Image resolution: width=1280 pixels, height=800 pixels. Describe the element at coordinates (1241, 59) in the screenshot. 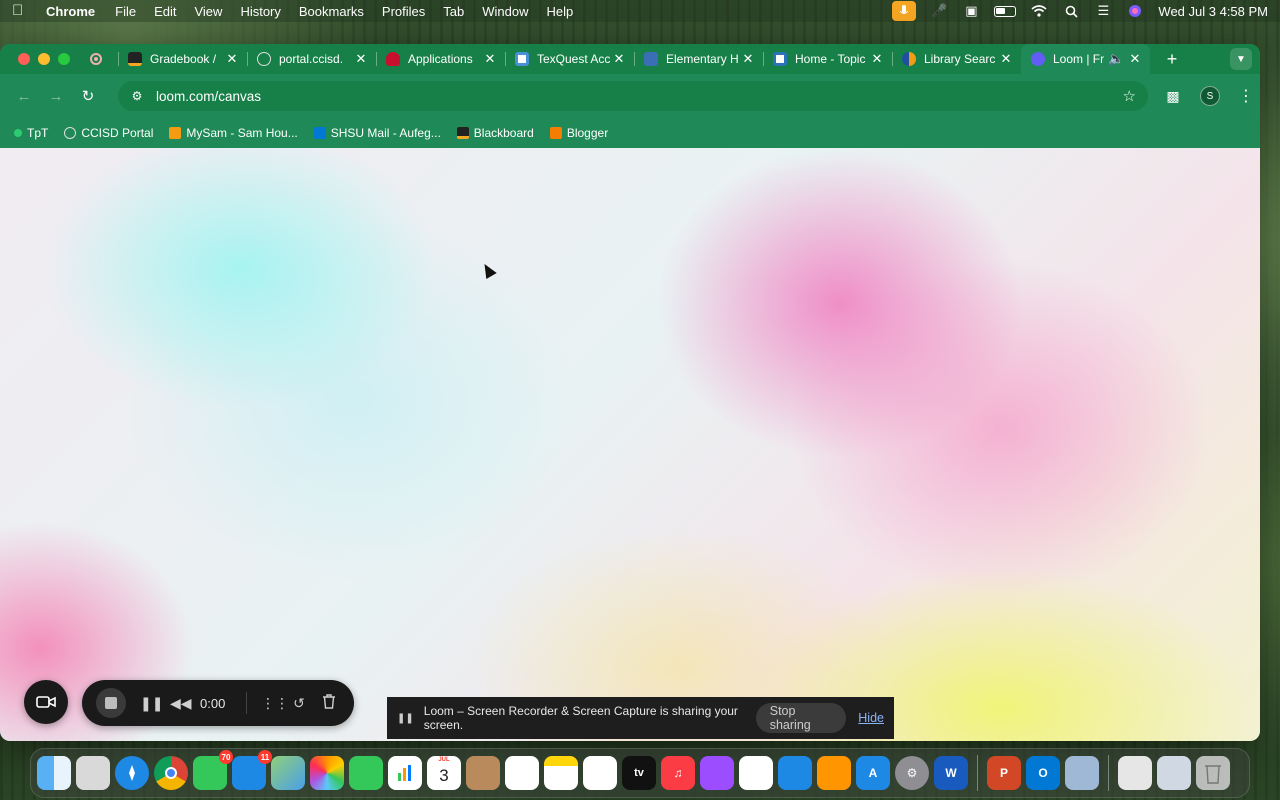

I see `tab-search-chevron-icon: ▼` at that location.